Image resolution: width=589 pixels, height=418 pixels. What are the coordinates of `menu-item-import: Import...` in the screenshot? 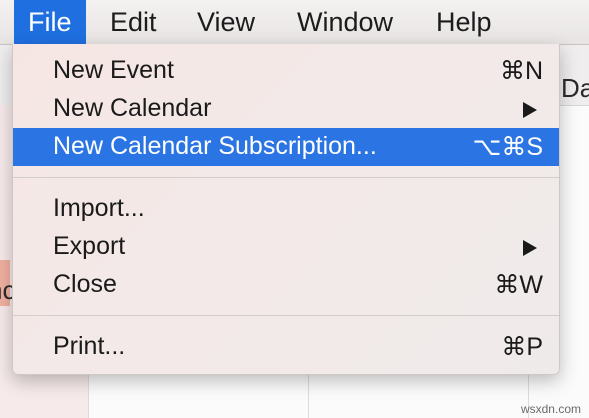 It's located at (286, 209).